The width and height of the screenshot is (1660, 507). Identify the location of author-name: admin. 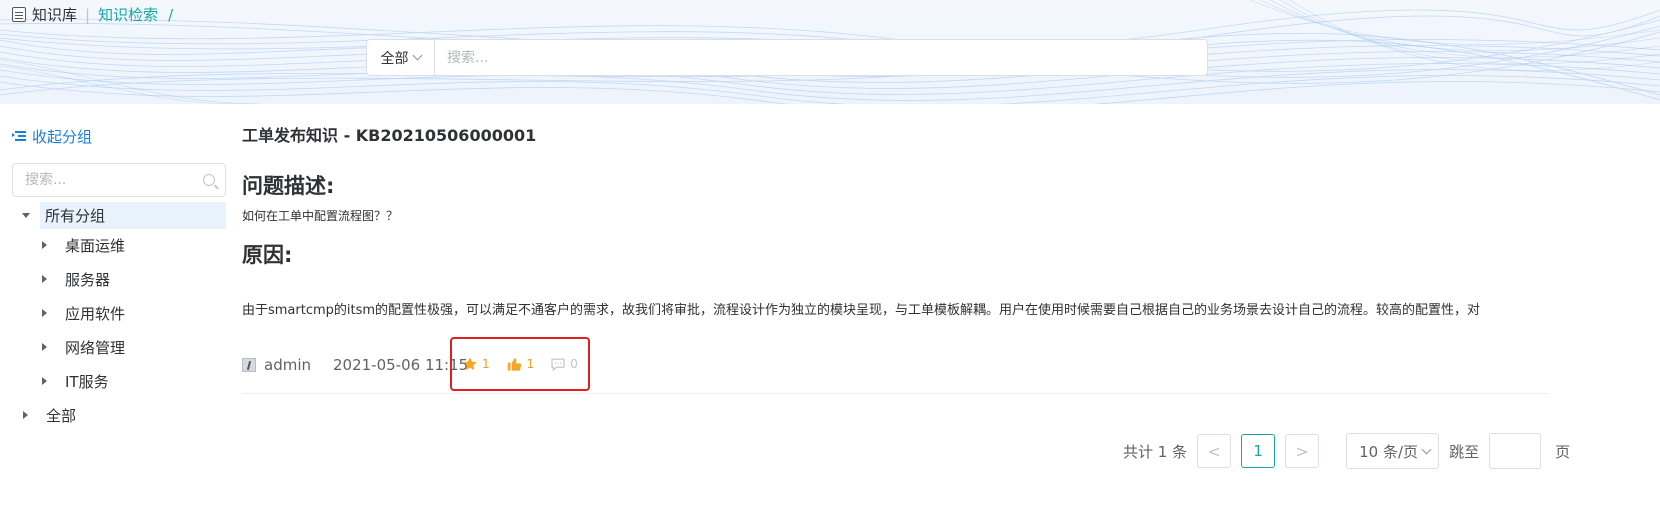
(287, 365).